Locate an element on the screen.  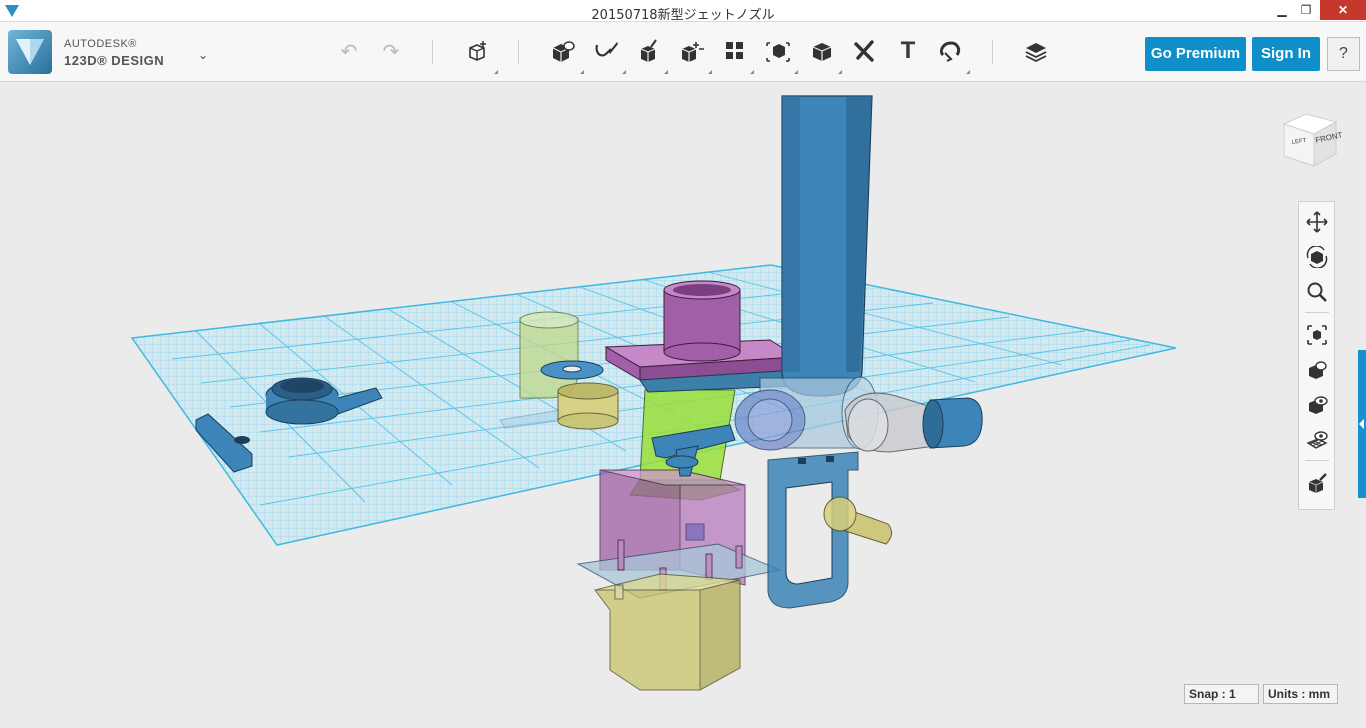
part-blue-tall-pipe is located at coordinates (827, 246).